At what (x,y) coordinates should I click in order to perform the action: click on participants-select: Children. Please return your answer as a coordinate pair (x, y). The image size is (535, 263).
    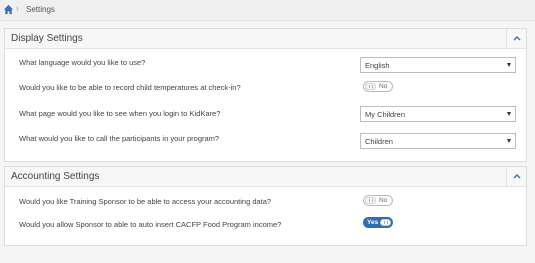
    Looking at the image, I should click on (438, 141).